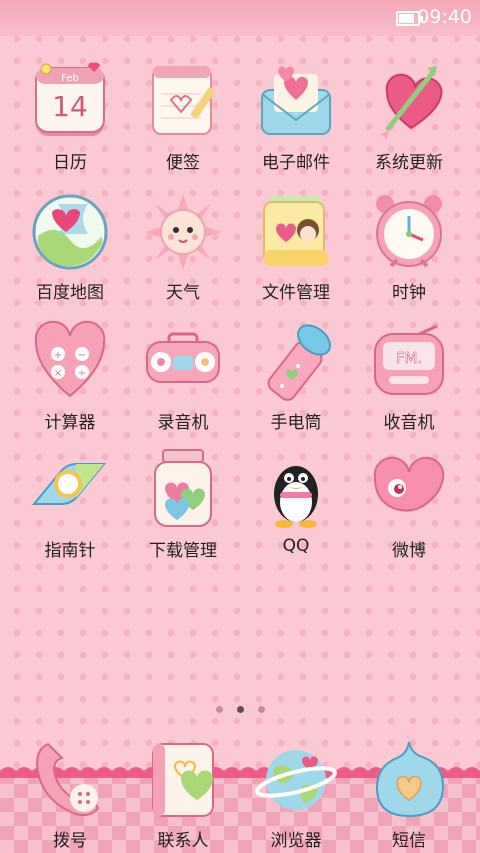 Image resolution: width=480 pixels, height=853 pixels. What do you see at coordinates (296, 163) in the screenshot?
I see `app-label: 电子邮件` at bounding box center [296, 163].